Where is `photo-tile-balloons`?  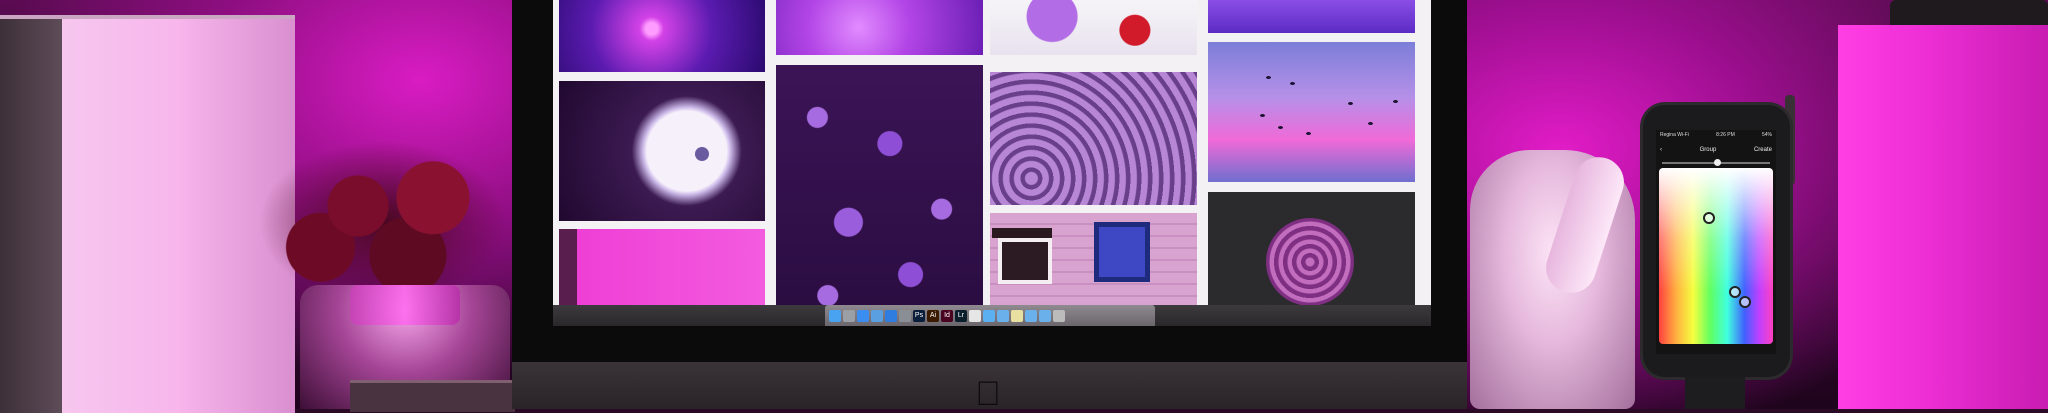
photo-tile-balloons is located at coordinates (1093, 27).